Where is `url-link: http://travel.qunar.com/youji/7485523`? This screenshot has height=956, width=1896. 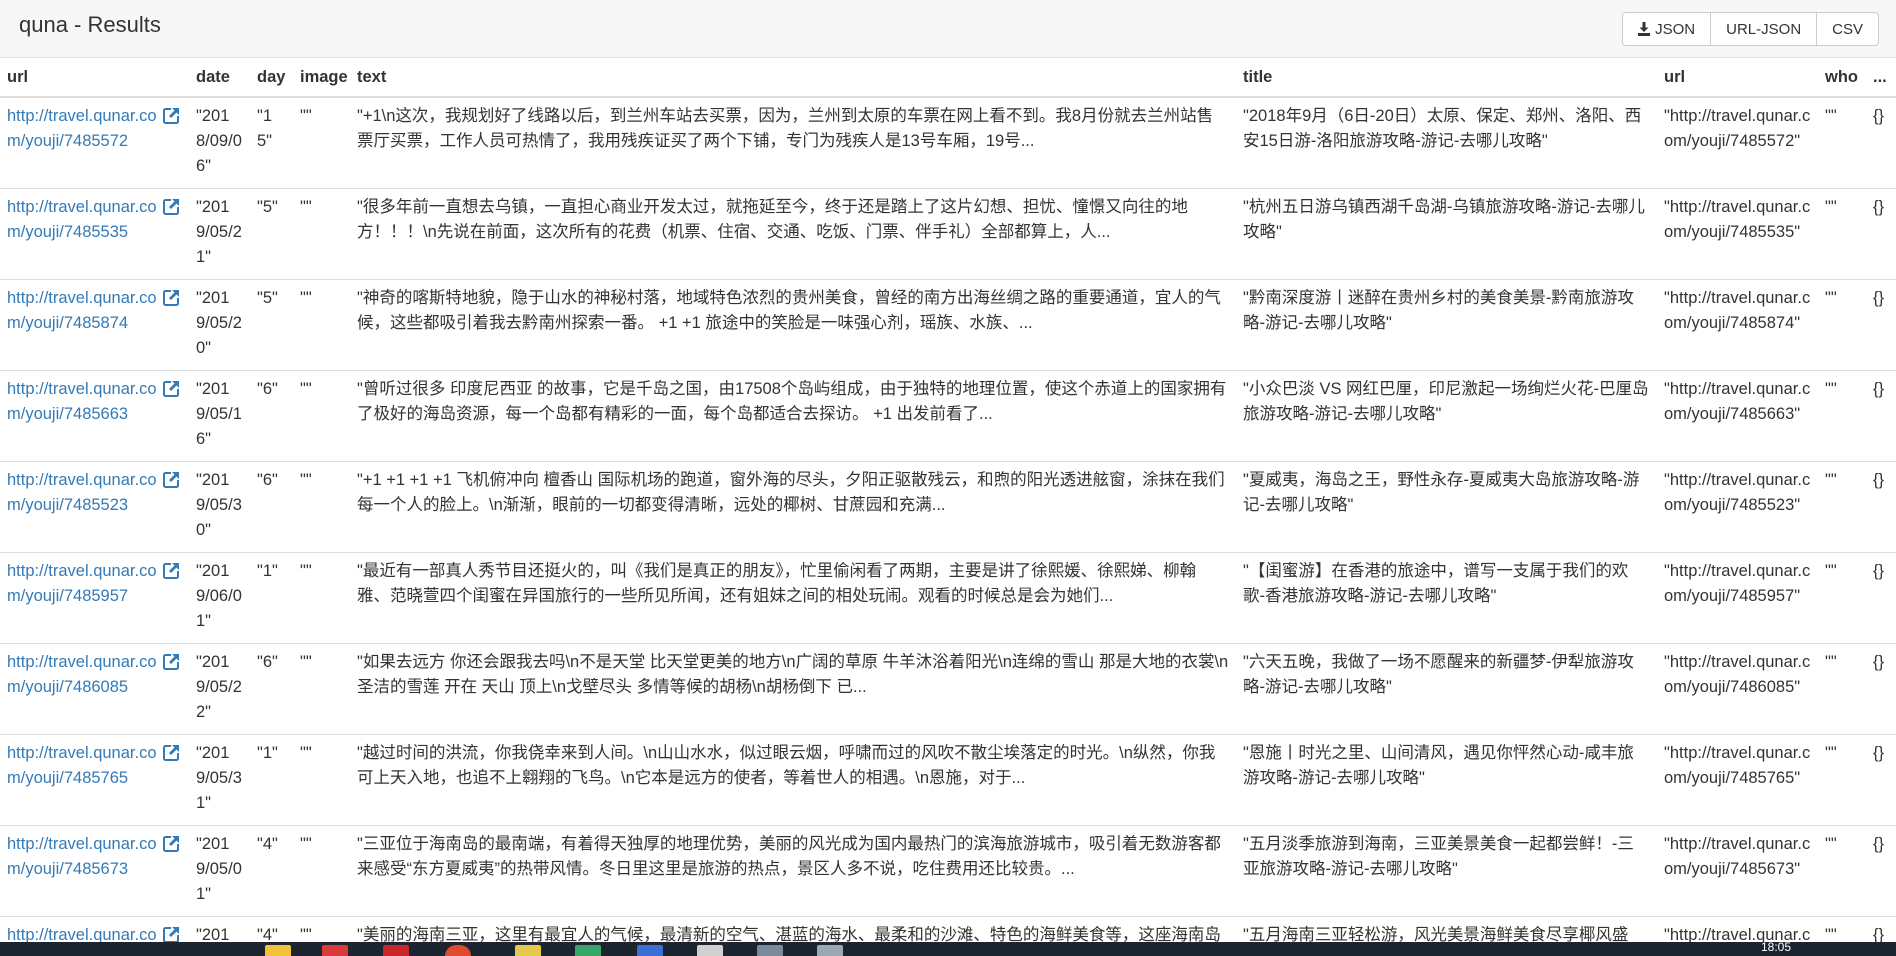 url-link: http://travel.qunar.com/youji/7485523 is located at coordinates (82, 493).